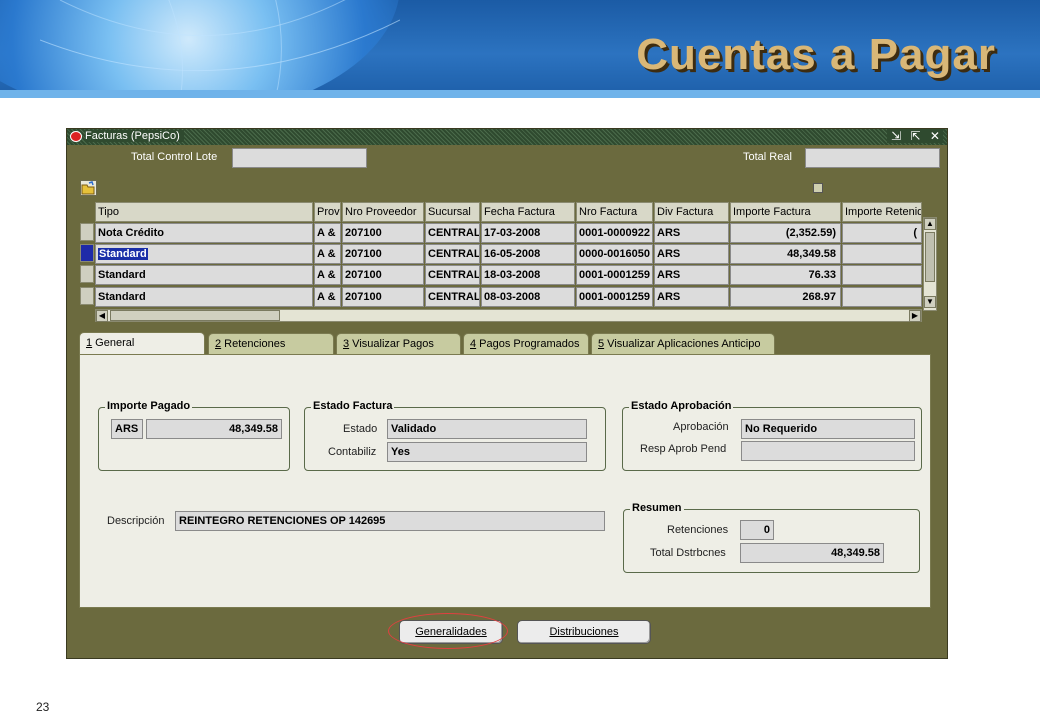 The width and height of the screenshot is (1040, 720). I want to click on contabiliz-label: Contabiliz, so click(352, 452).